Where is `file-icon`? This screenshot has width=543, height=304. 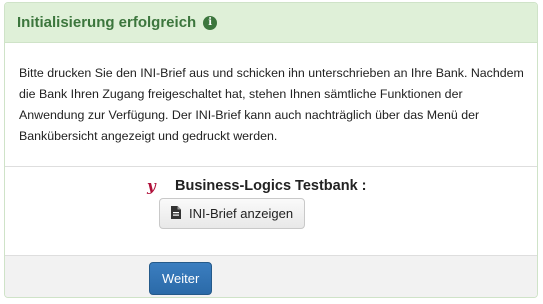 file-icon is located at coordinates (176, 213).